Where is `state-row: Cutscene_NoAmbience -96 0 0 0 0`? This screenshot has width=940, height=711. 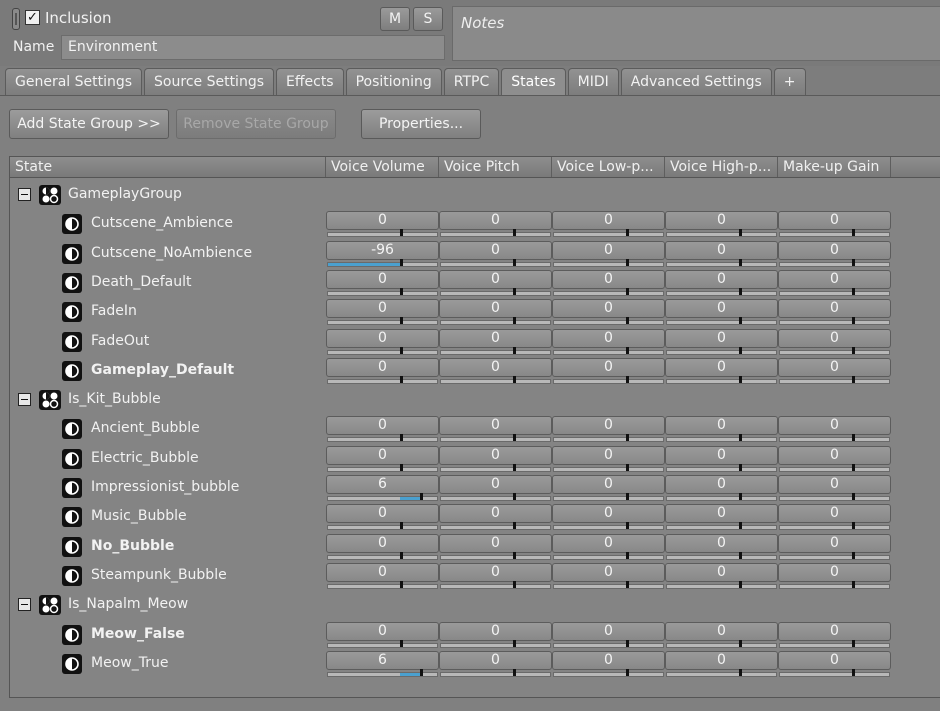
state-row: Cutscene_NoAmbience -96 0 0 0 0 is located at coordinates (475, 254).